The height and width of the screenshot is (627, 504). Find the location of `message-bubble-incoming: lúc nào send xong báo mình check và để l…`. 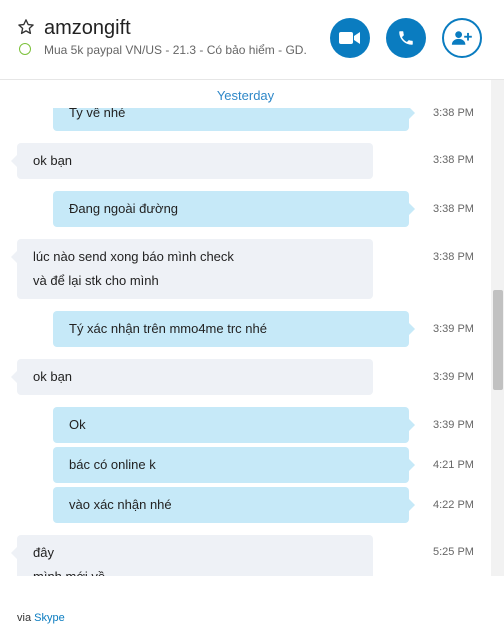

message-bubble-incoming: lúc nào send xong báo mình check và để l… is located at coordinates (192, 269).